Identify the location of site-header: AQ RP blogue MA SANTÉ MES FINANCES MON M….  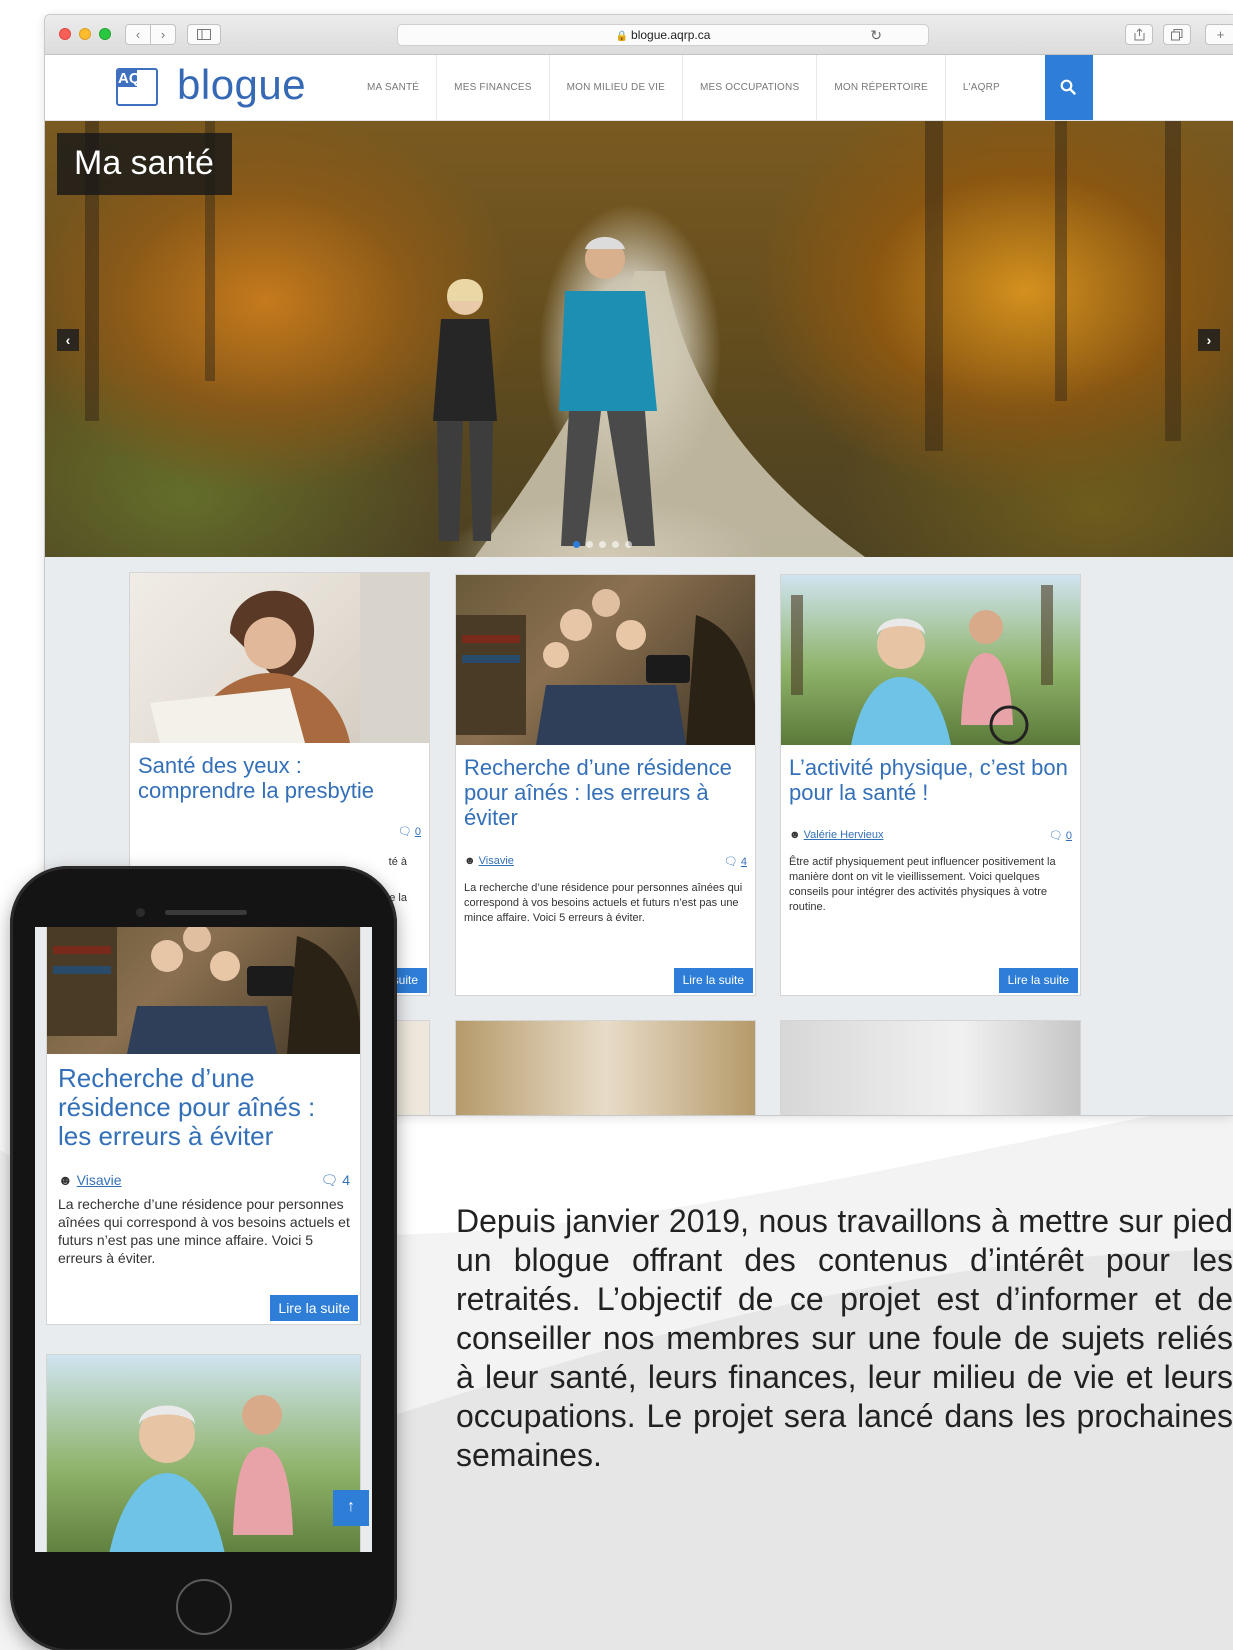
(639, 88).